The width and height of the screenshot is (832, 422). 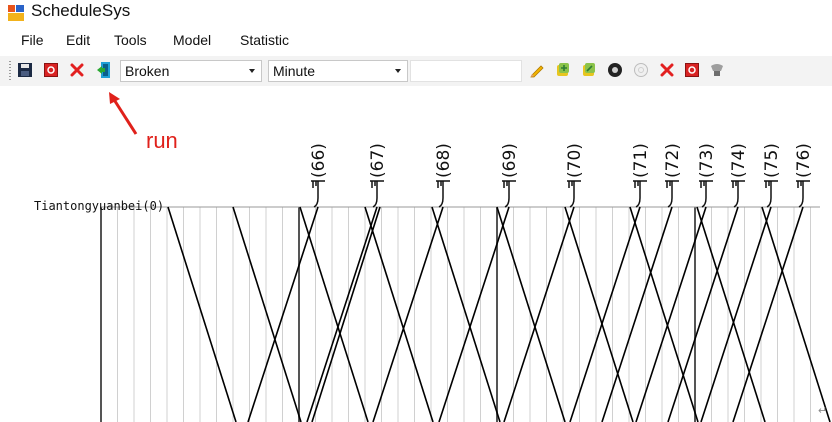 What do you see at coordinates (104, 70) in the screenshot?
I see `run-icon` at bounding box center [104, 70].